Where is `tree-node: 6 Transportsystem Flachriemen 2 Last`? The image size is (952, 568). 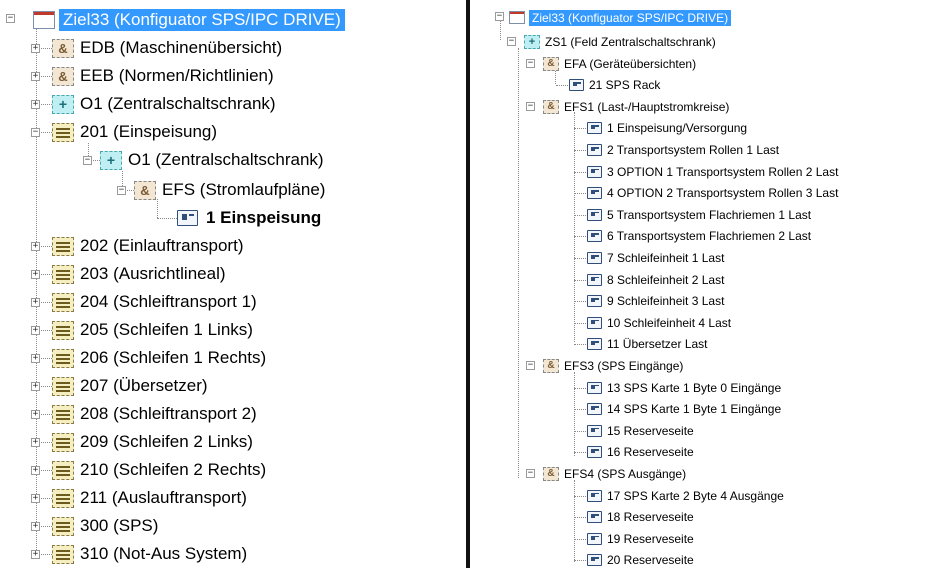 tree-node: 6 Transportsystem Flachriemen 2 Last is located at coordinates (699, 236).